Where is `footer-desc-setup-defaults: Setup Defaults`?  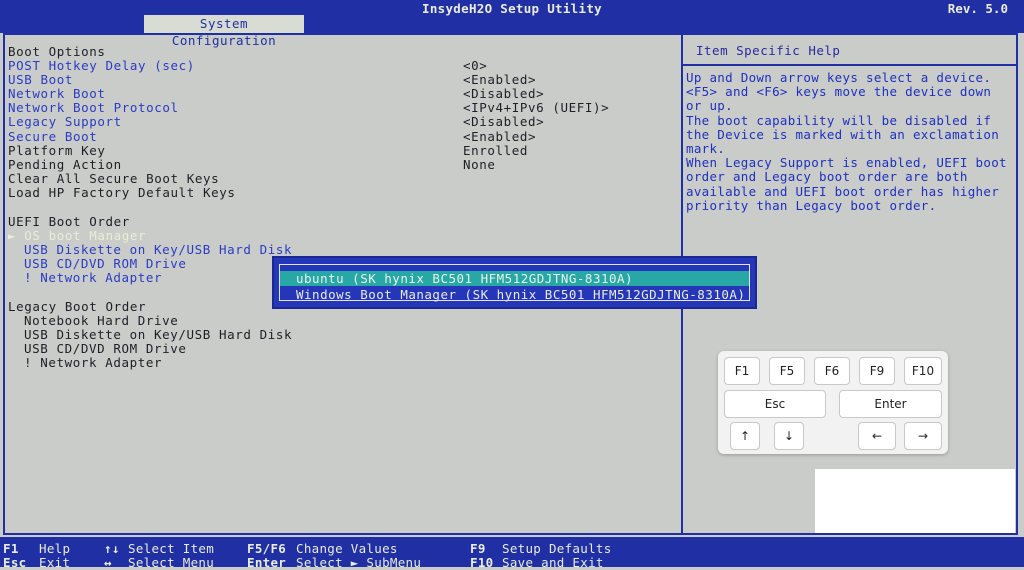
footer-desc-setup-defaults: Setup Defaults is located at coordinates (557, 548).